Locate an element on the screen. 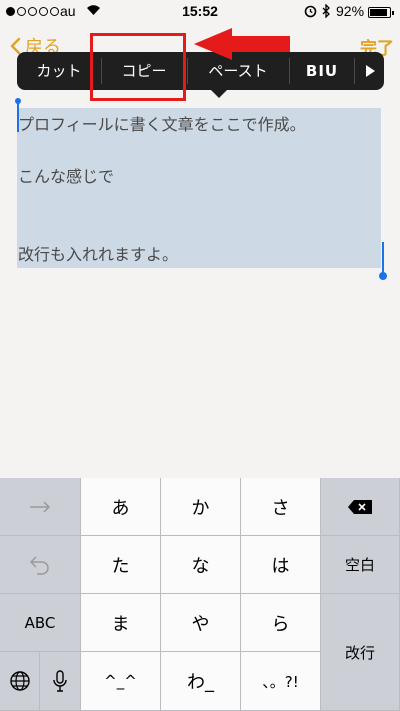 This screenshot has width=400, height=711. selection-start-handle is located at coordinates (18, 116).